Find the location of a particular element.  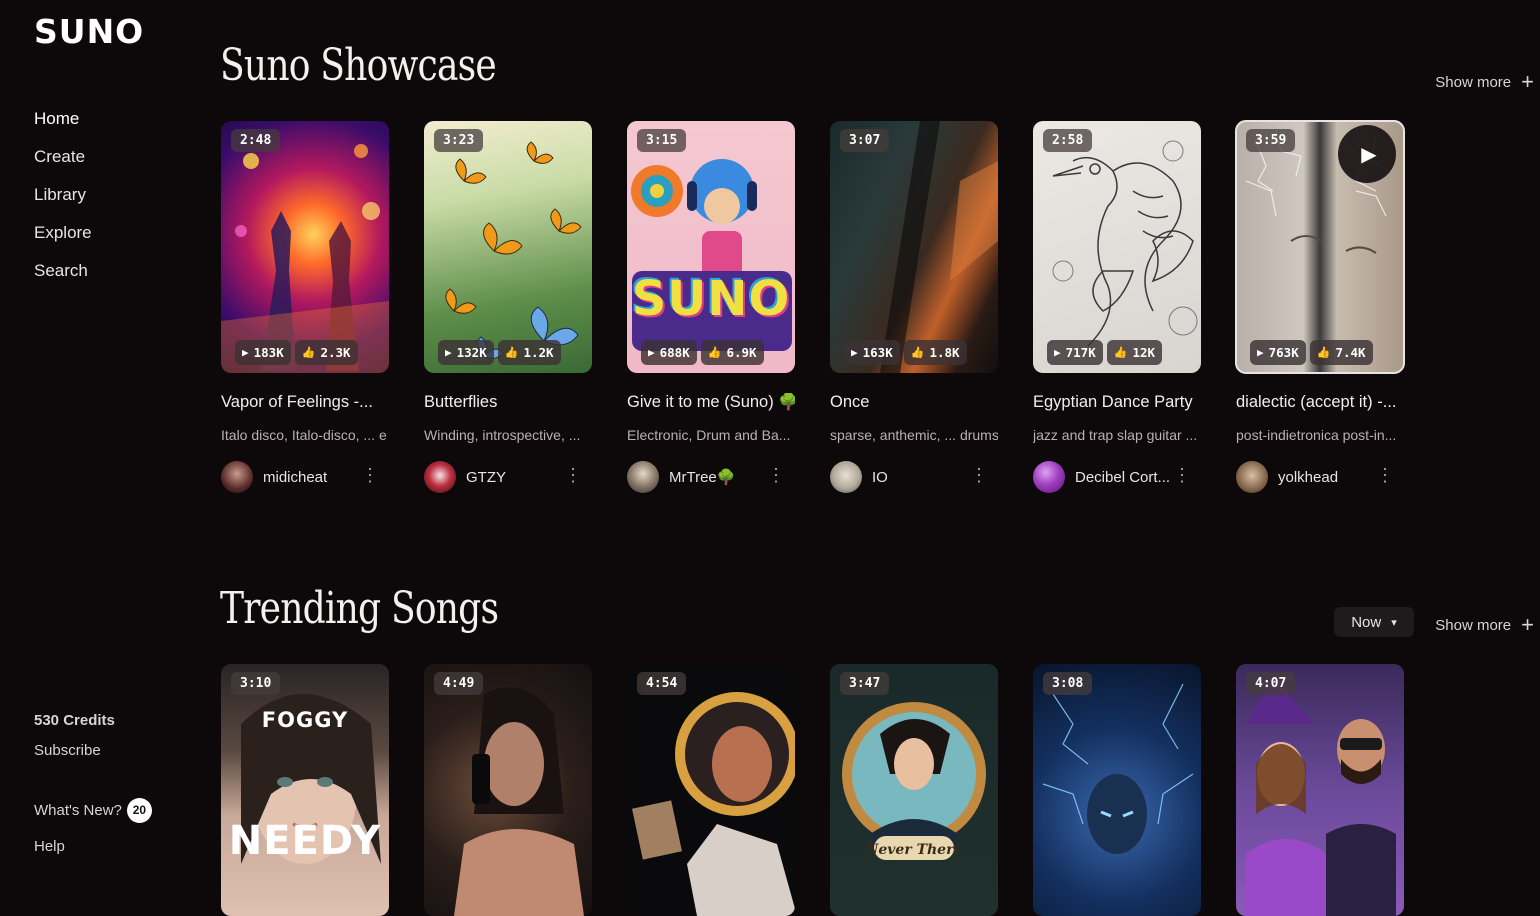

play-count: ▶ 163K is located at coordinates (872, 352).